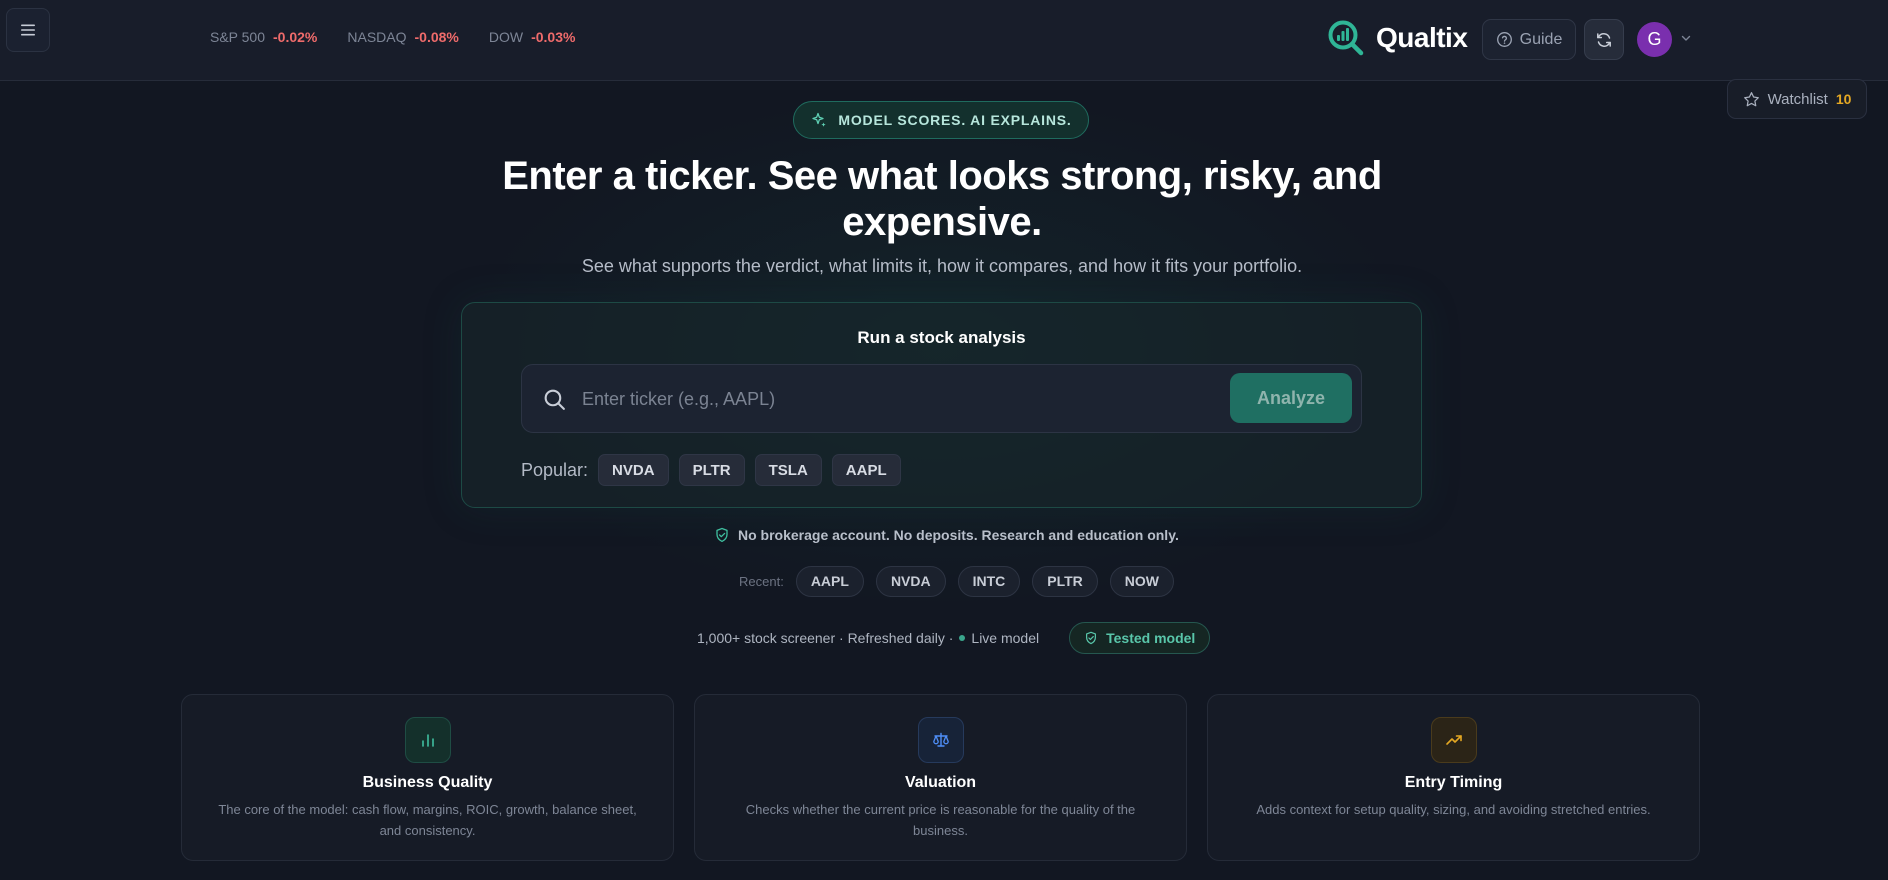 The width and height of the screenshot is (1888, 880). What do you see at coordinates (955, 120) in the screenshot?
I see `hero-badge-label: MODEL SCORES. AI EXPLAINS.` at bounding box center [955, 120].